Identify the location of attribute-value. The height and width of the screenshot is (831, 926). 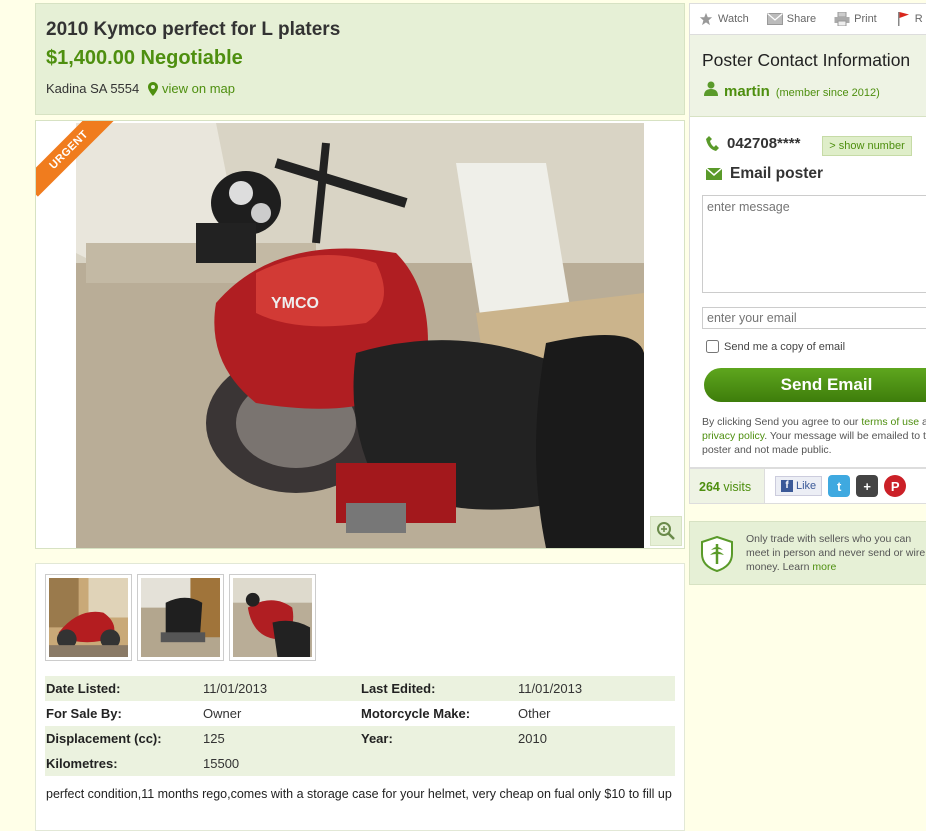
(596, 763).